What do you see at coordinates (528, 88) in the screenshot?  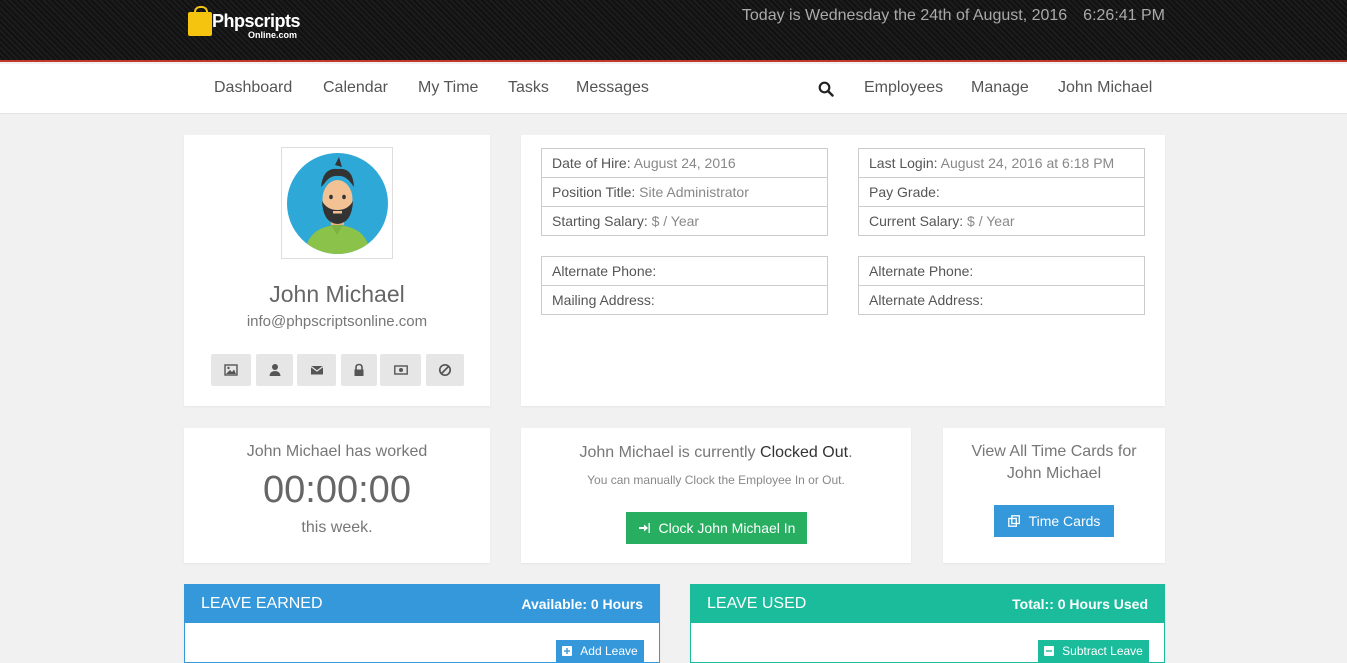 I see `nav-tasks: Tasks` at bounding box center [528, 88].